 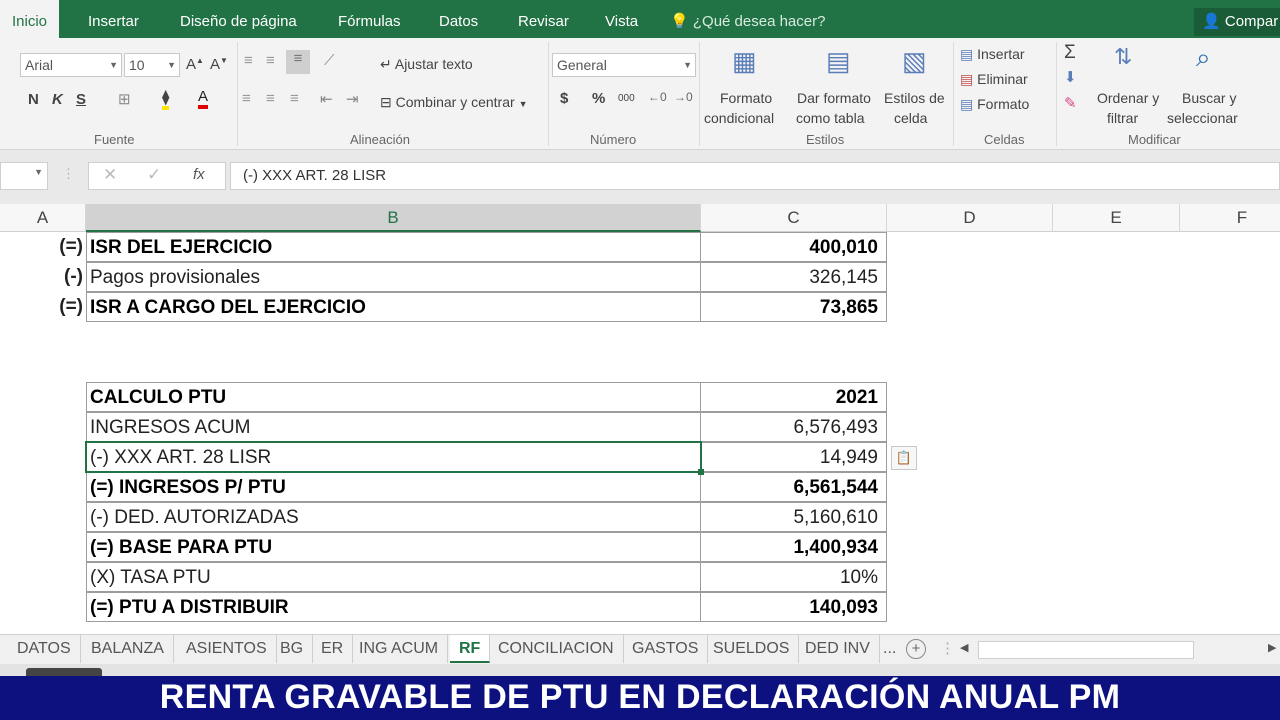 I want to click on merge-center-button: ⊟ Combinar y centrar ▼, so click(x=453, y=102).